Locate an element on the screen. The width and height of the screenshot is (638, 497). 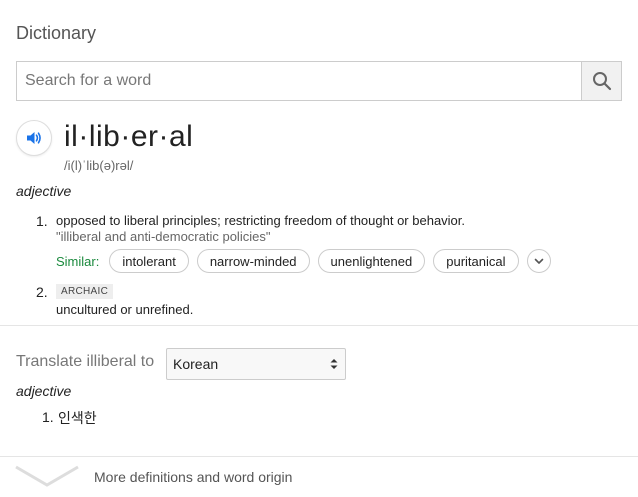
chevron-down-icon is located at coordinates (538, 261).